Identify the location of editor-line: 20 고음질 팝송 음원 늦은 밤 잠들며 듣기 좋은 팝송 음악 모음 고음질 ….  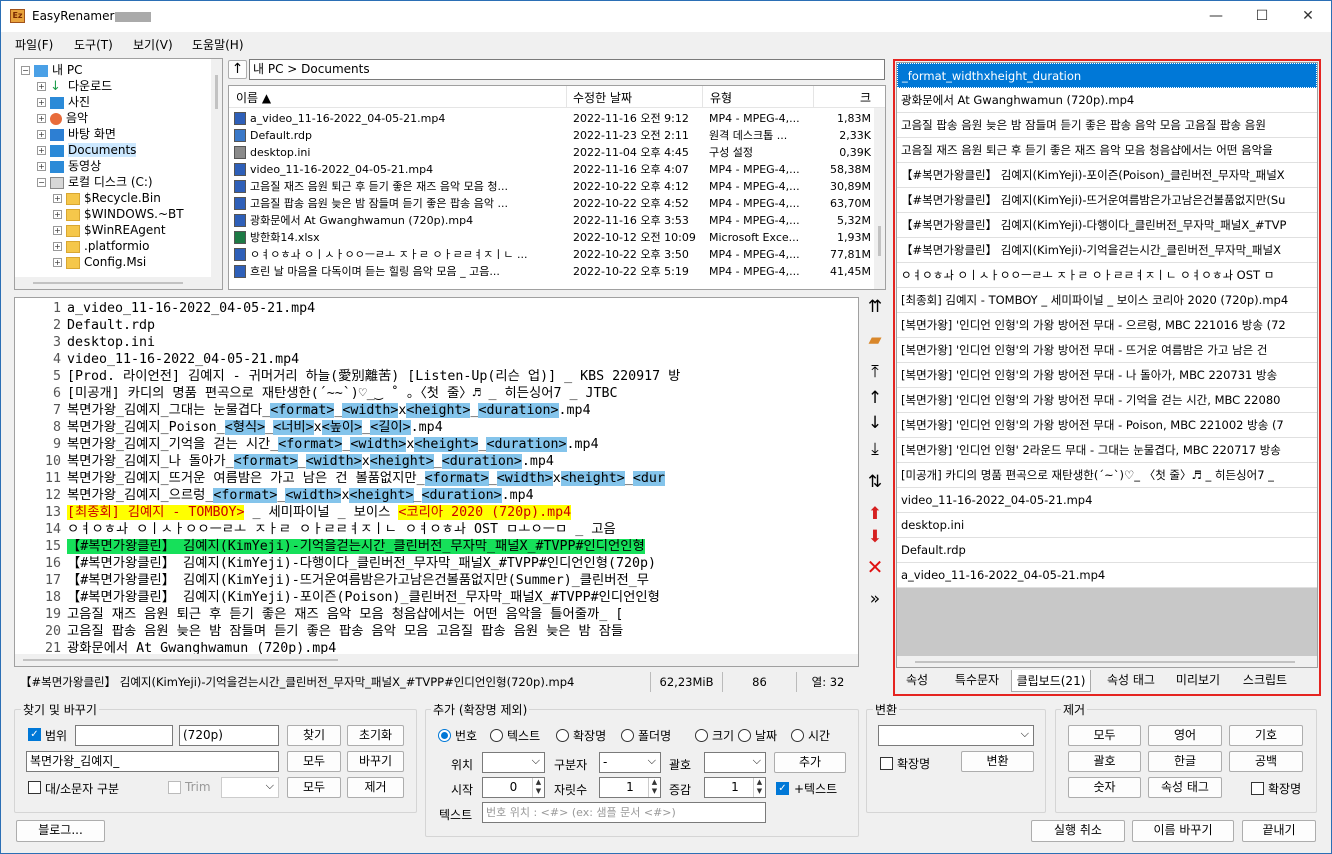
(430, 631).